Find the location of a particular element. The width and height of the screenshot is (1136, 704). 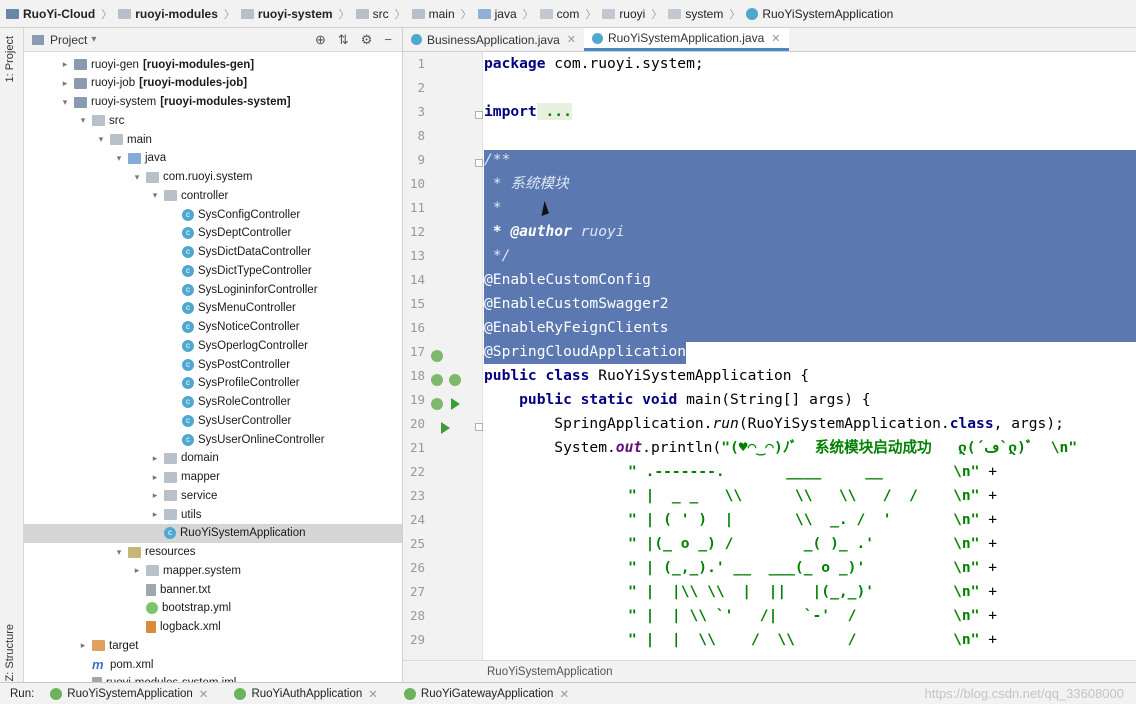

breadcrumb-item: ruoyi is located at coordinates (623, 14).